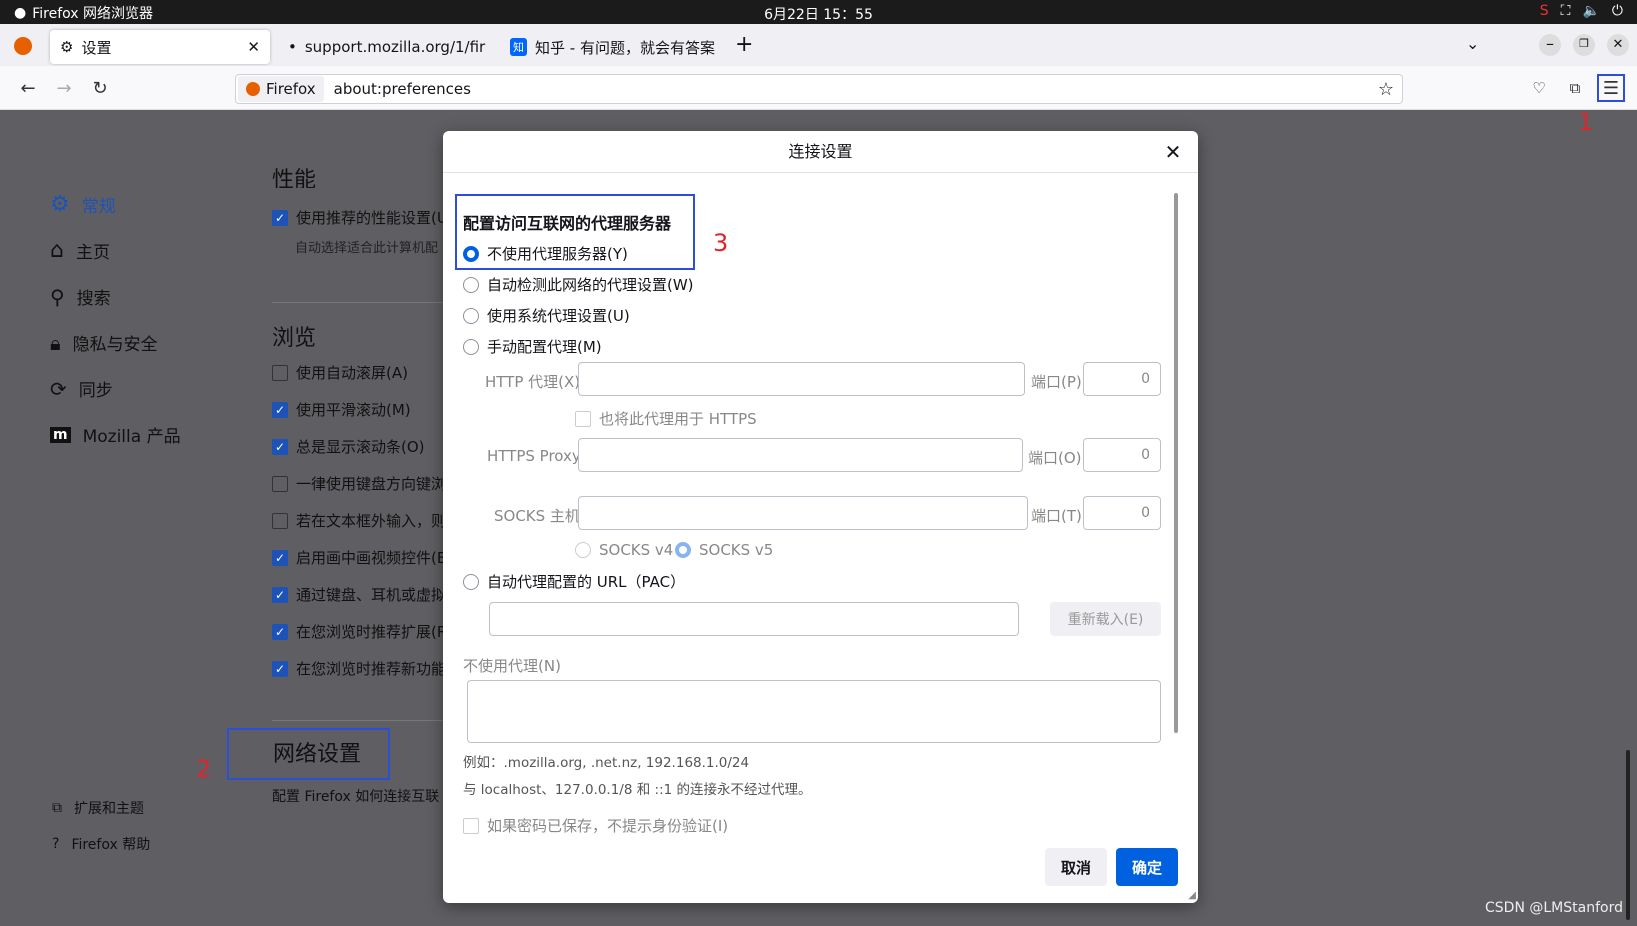  I want to click on sidebar-item-help: ? Firefox 帮助, so click(101, 844).